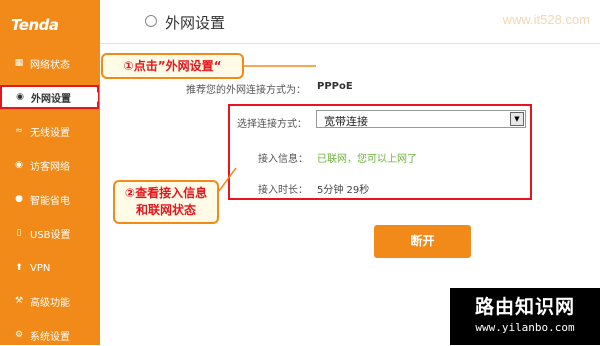 The width and height of the screenshot is (600, 346). Describe the element at coordinates (283, 190) in the screenshot. I see `duration-label: 接入时长：` at that location.